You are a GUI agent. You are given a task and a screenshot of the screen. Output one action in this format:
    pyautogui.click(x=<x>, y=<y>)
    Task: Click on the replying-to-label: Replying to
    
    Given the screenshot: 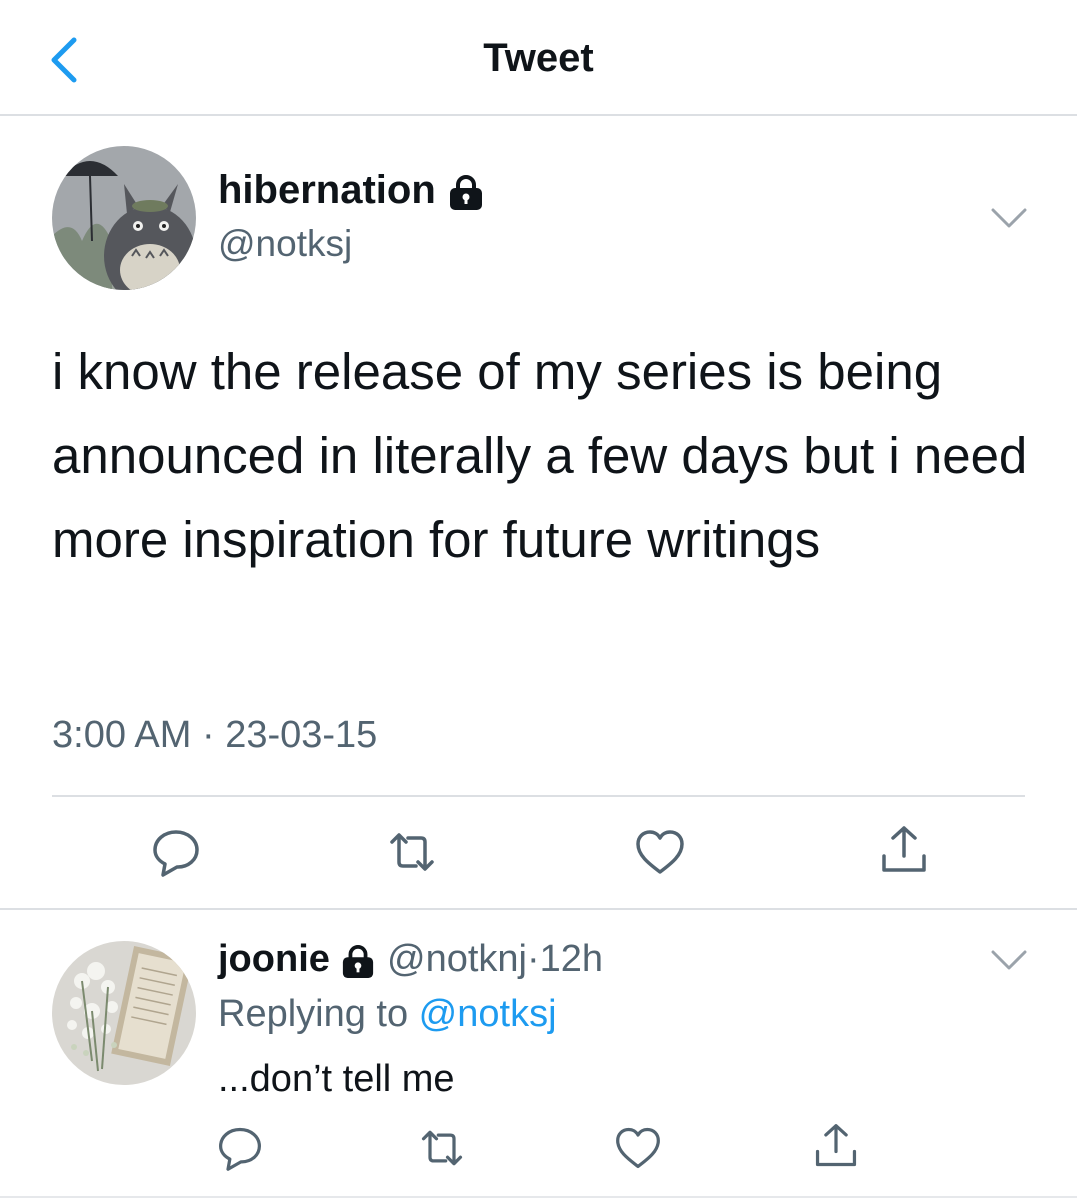 What is the action you would take?
    pyautogui.click(x=318, y=1014)
    